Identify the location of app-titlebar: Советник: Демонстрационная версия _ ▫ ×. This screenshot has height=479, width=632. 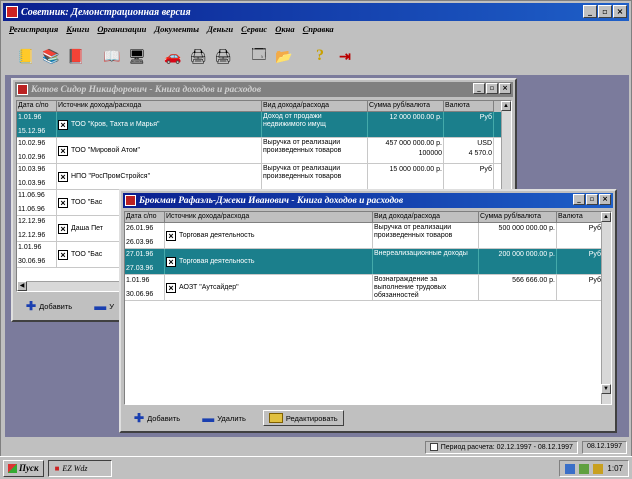
(316, 12).